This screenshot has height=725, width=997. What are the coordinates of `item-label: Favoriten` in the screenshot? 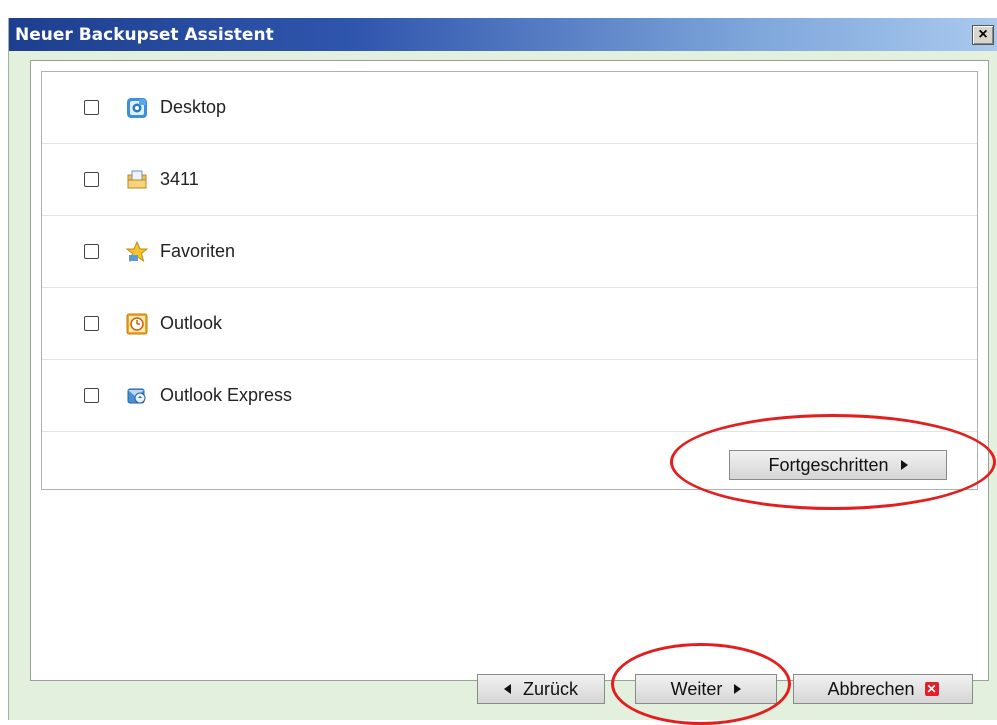 It's located at (198, 251).